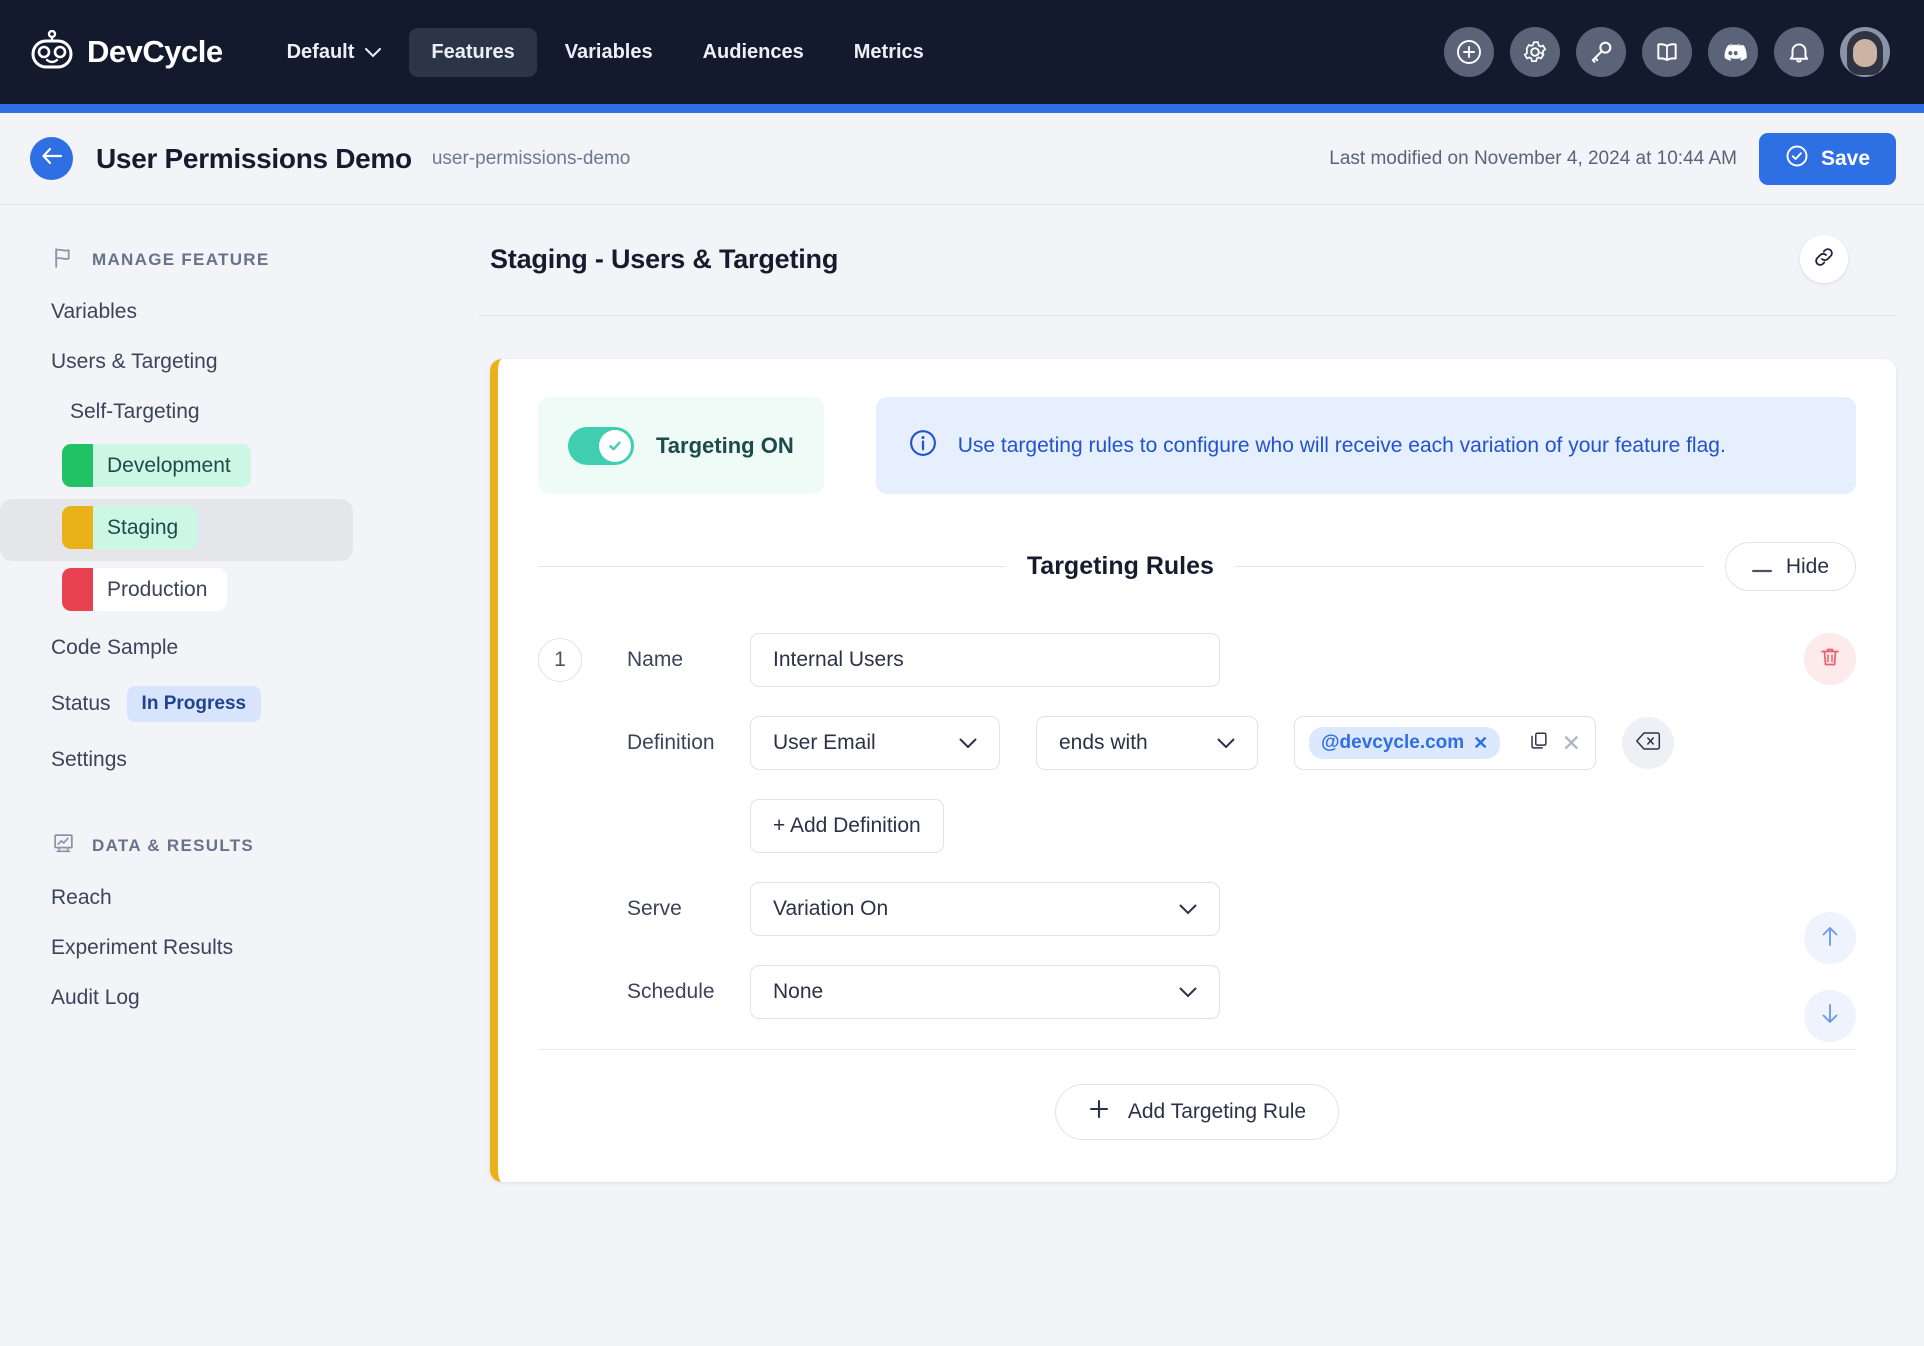  What do you see at coordinates (847, 826) in the screenshot?
I see `add-definition-button: + Add Definition` at bounding box center [847, 826].